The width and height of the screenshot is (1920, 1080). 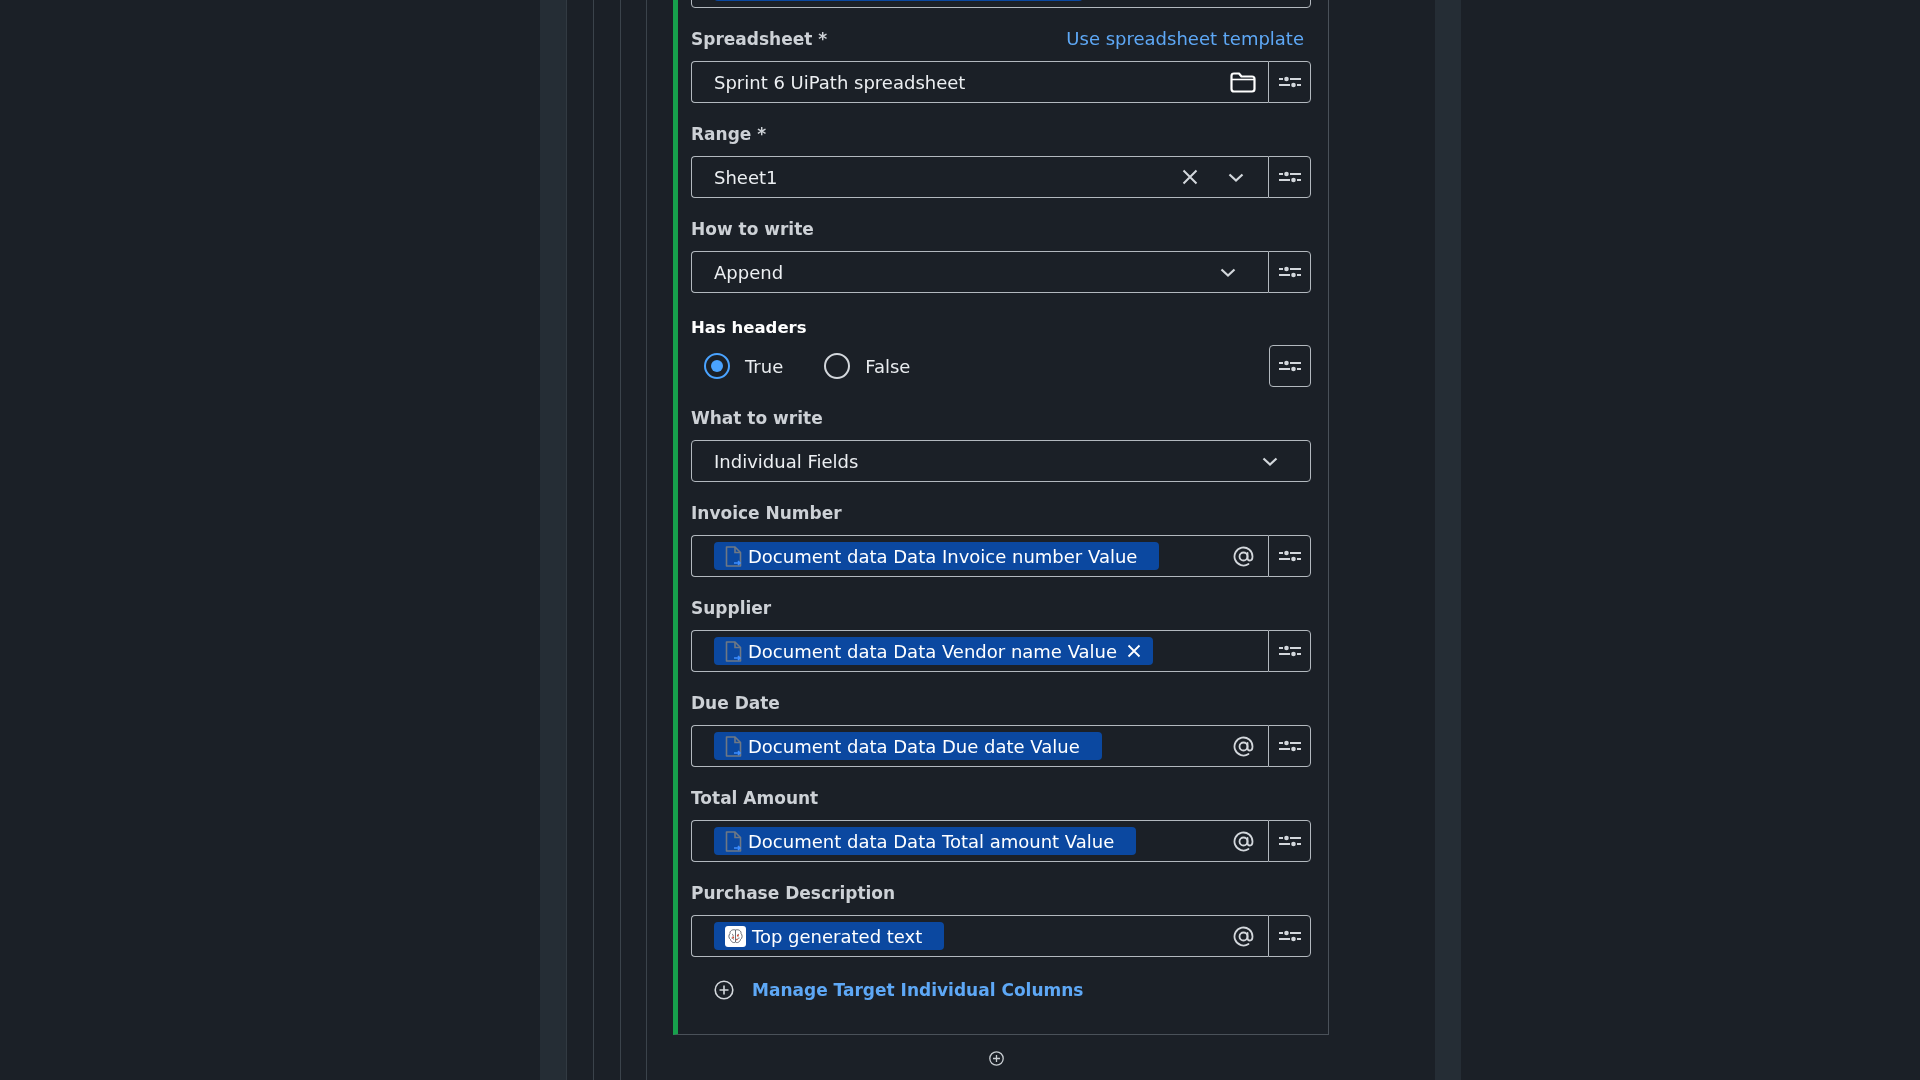 I want to click on token-label: Document data Data Total amount Value, so click(x=931, y=841).